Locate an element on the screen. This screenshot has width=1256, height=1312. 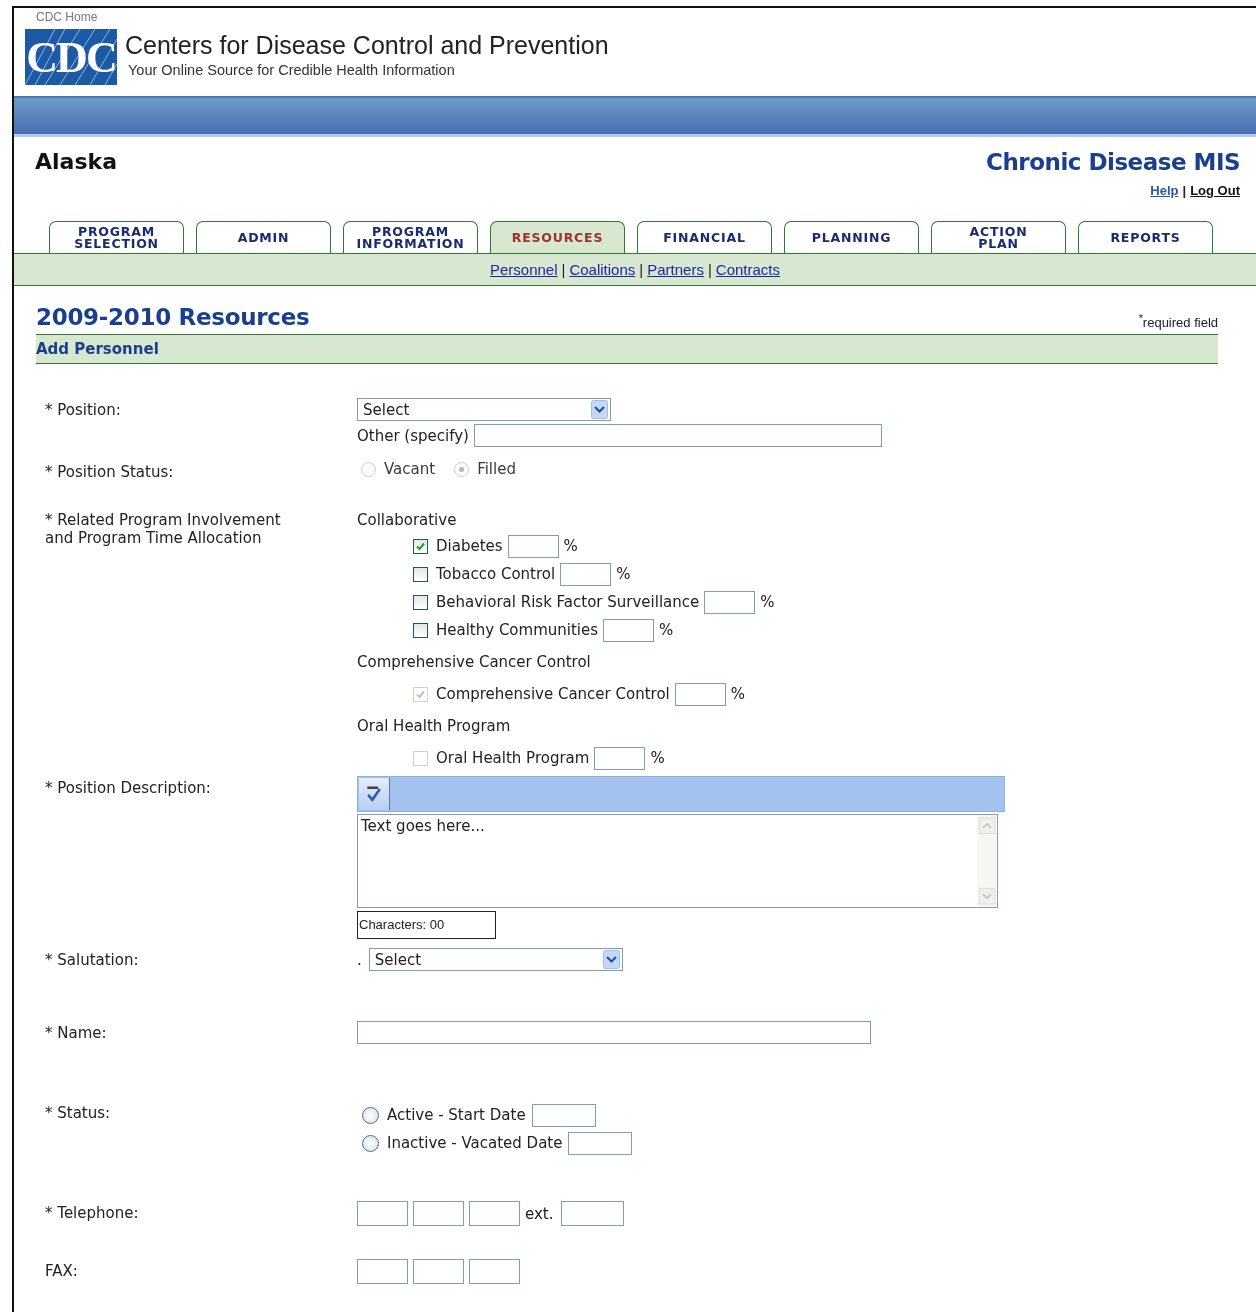
state-name: Alaska is located at coordinates (76, 162).